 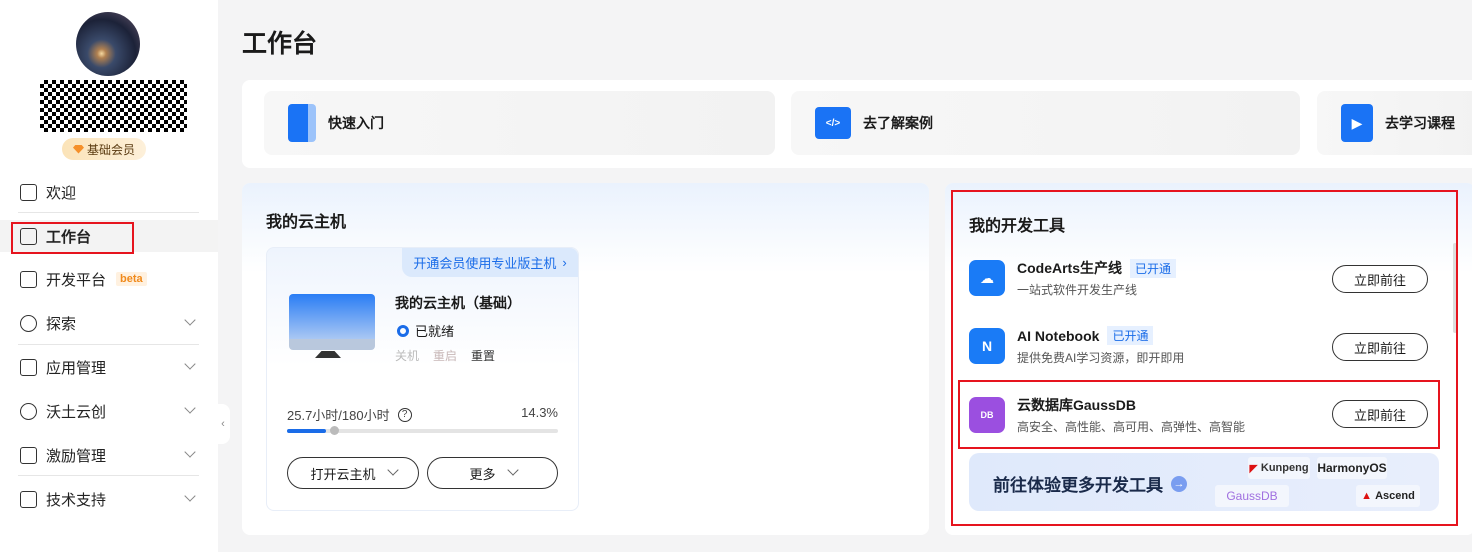 I want to click on quick-start-card: 快速入门, so click(x=519, y=123).